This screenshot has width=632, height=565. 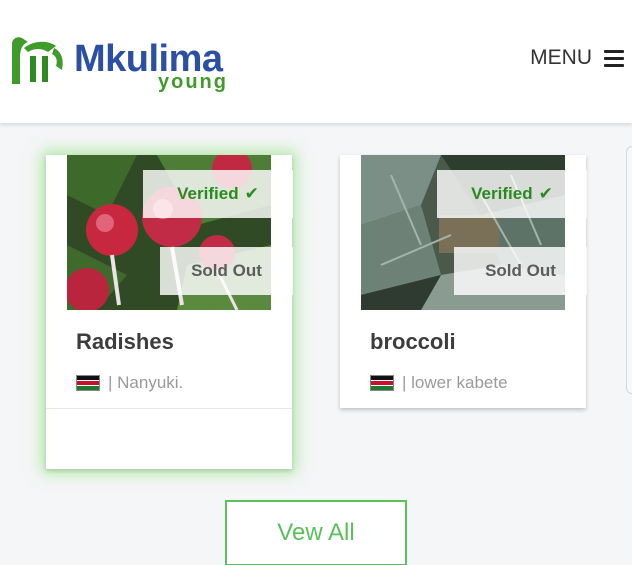 What do you see at coordinates (561, 57) in the screenshot?
I see `menu-label: MENU` at bounding box center [561, 57].